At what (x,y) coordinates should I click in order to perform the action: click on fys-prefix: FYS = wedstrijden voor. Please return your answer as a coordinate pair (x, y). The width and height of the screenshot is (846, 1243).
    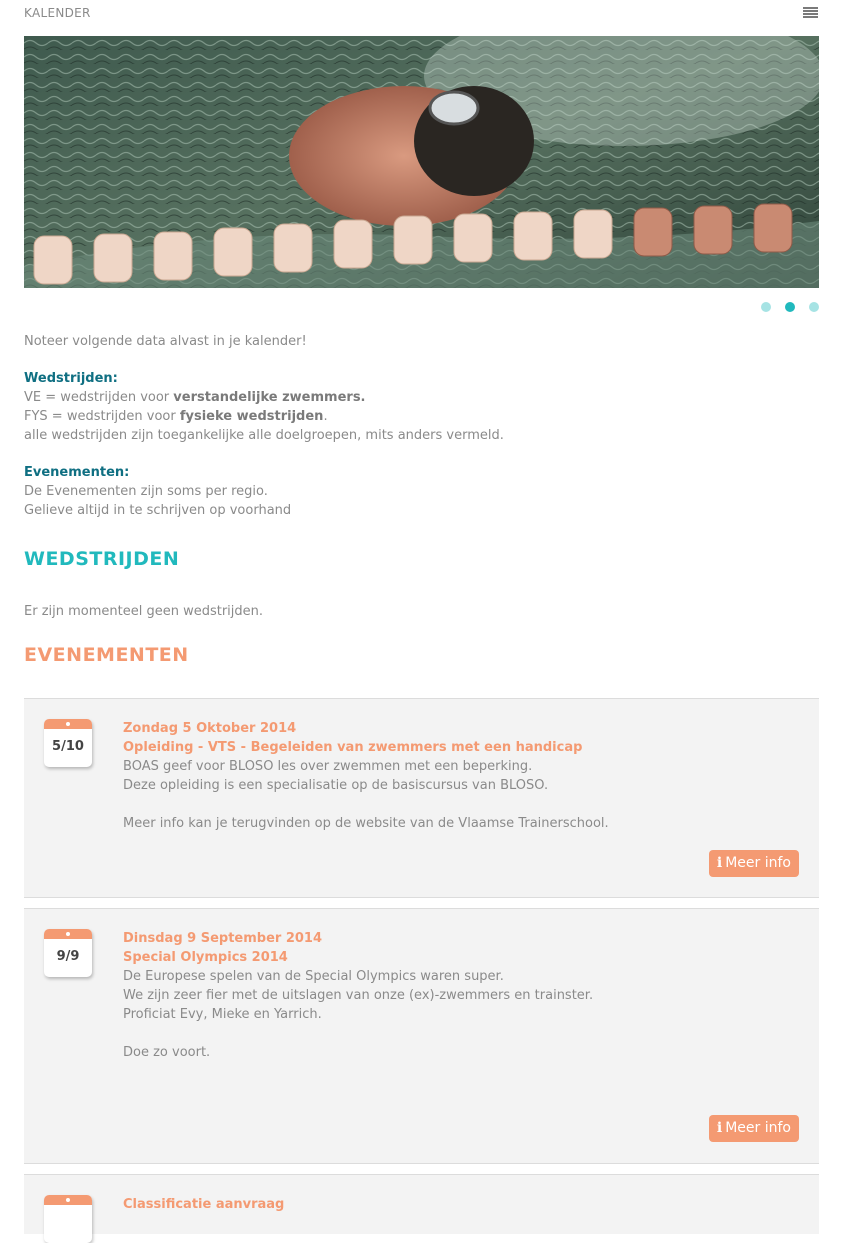
    Looking at the image, I should click on (102, 416).